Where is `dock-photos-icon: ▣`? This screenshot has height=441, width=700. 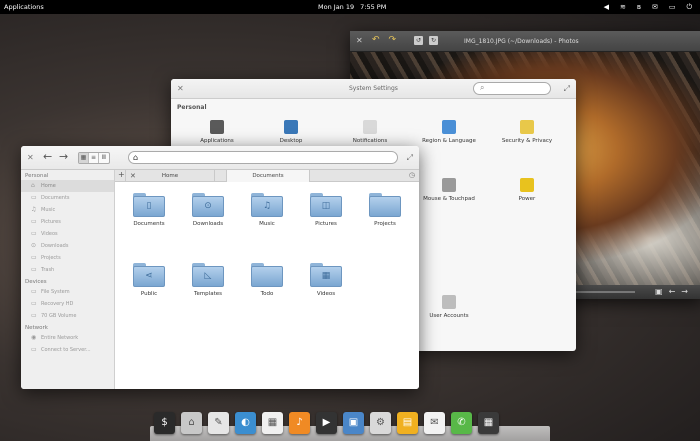 dock-photos-icon: ▣ is located at coordinates (353, 423).